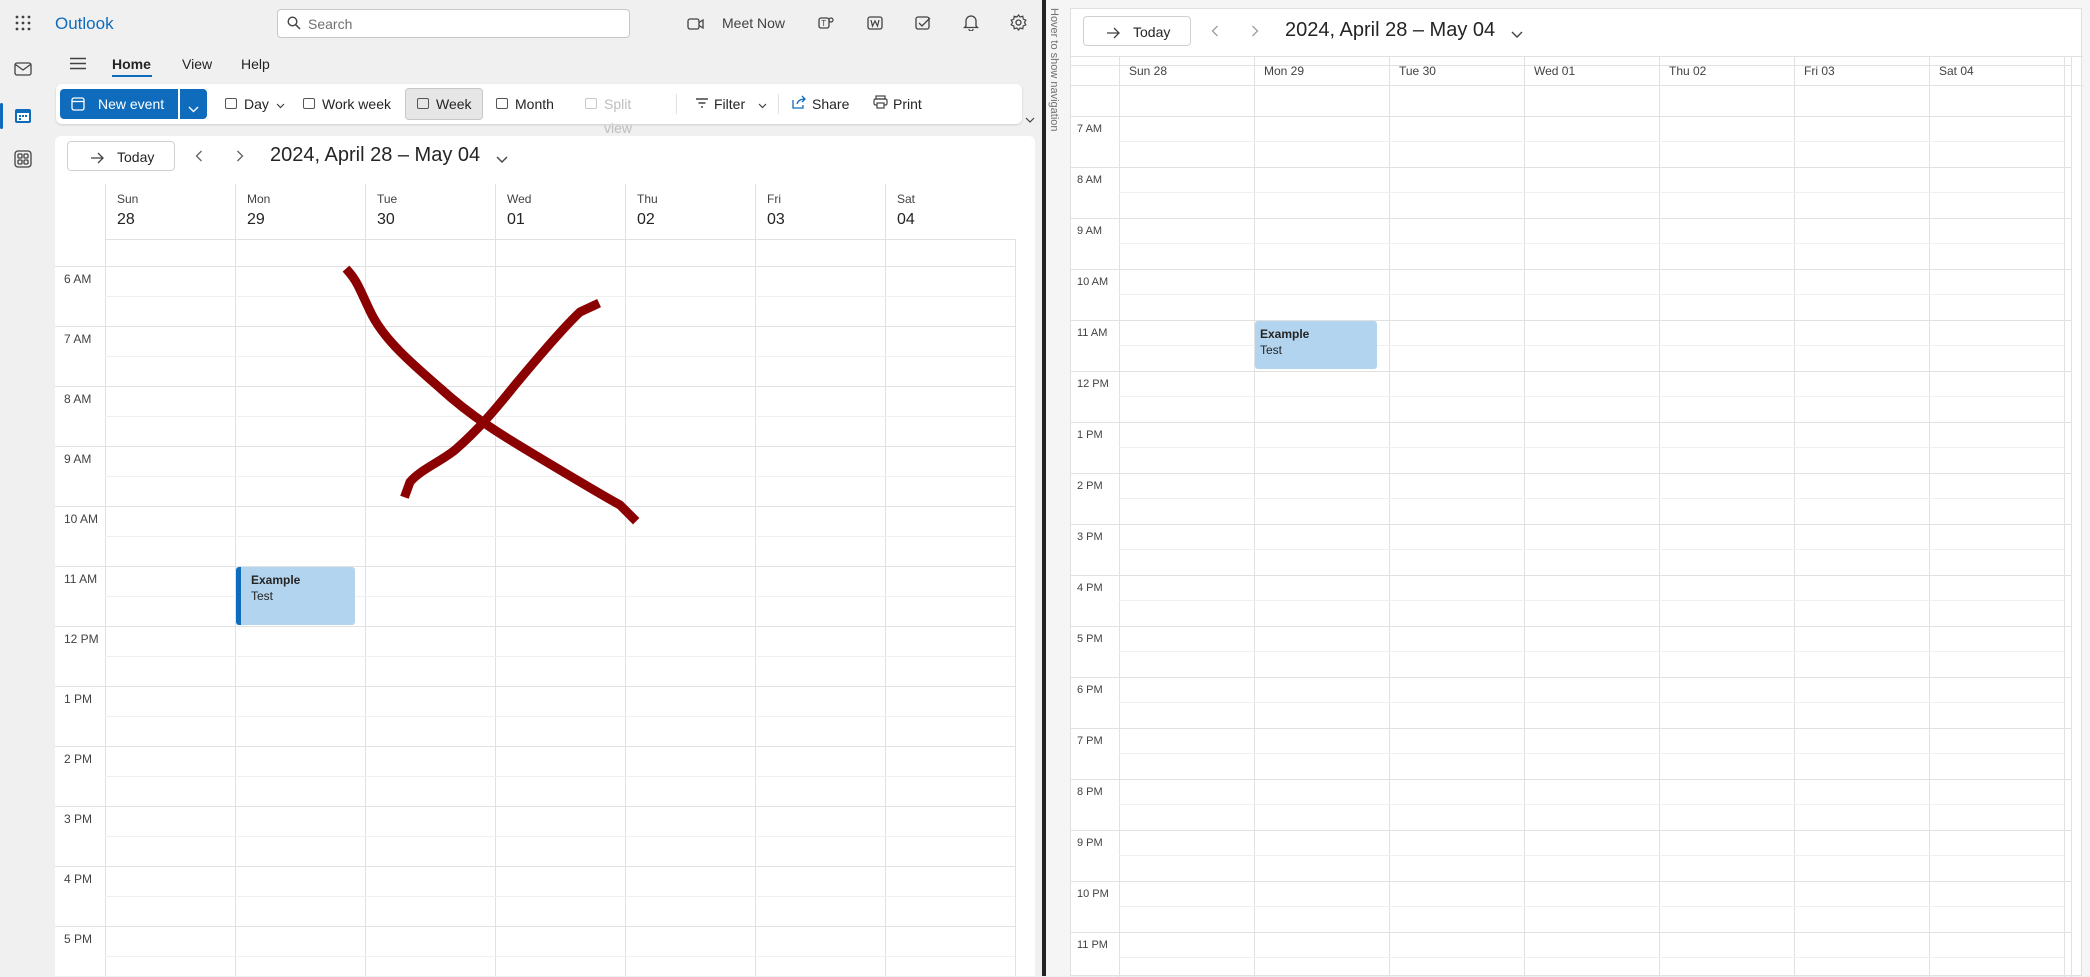 The height and width of the screenshot is (977, 2090). I want to click on day-name: Fri, so click(774, 199).